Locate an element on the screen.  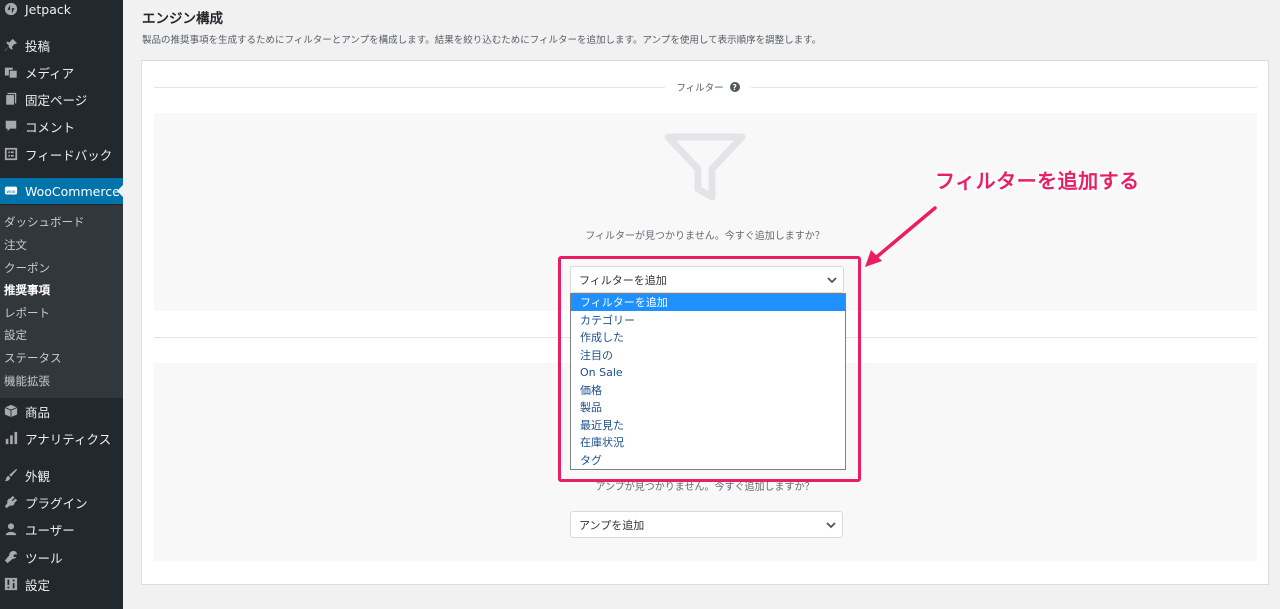
submenu-item-status: ステータス is located at coordinates (33, 358).